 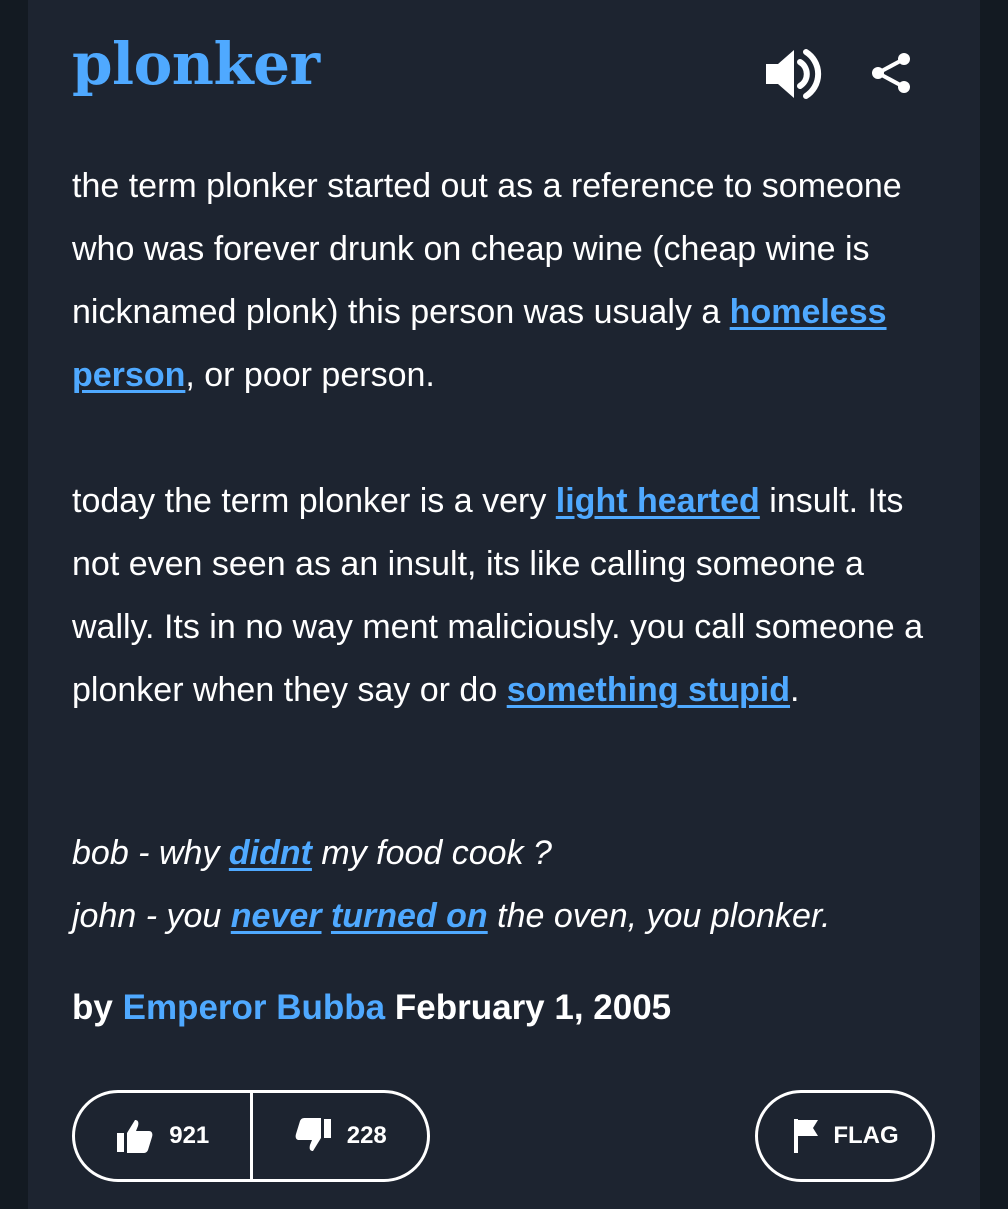 I want to click on thumbs-down-icon, so click(x=313, y=1134).